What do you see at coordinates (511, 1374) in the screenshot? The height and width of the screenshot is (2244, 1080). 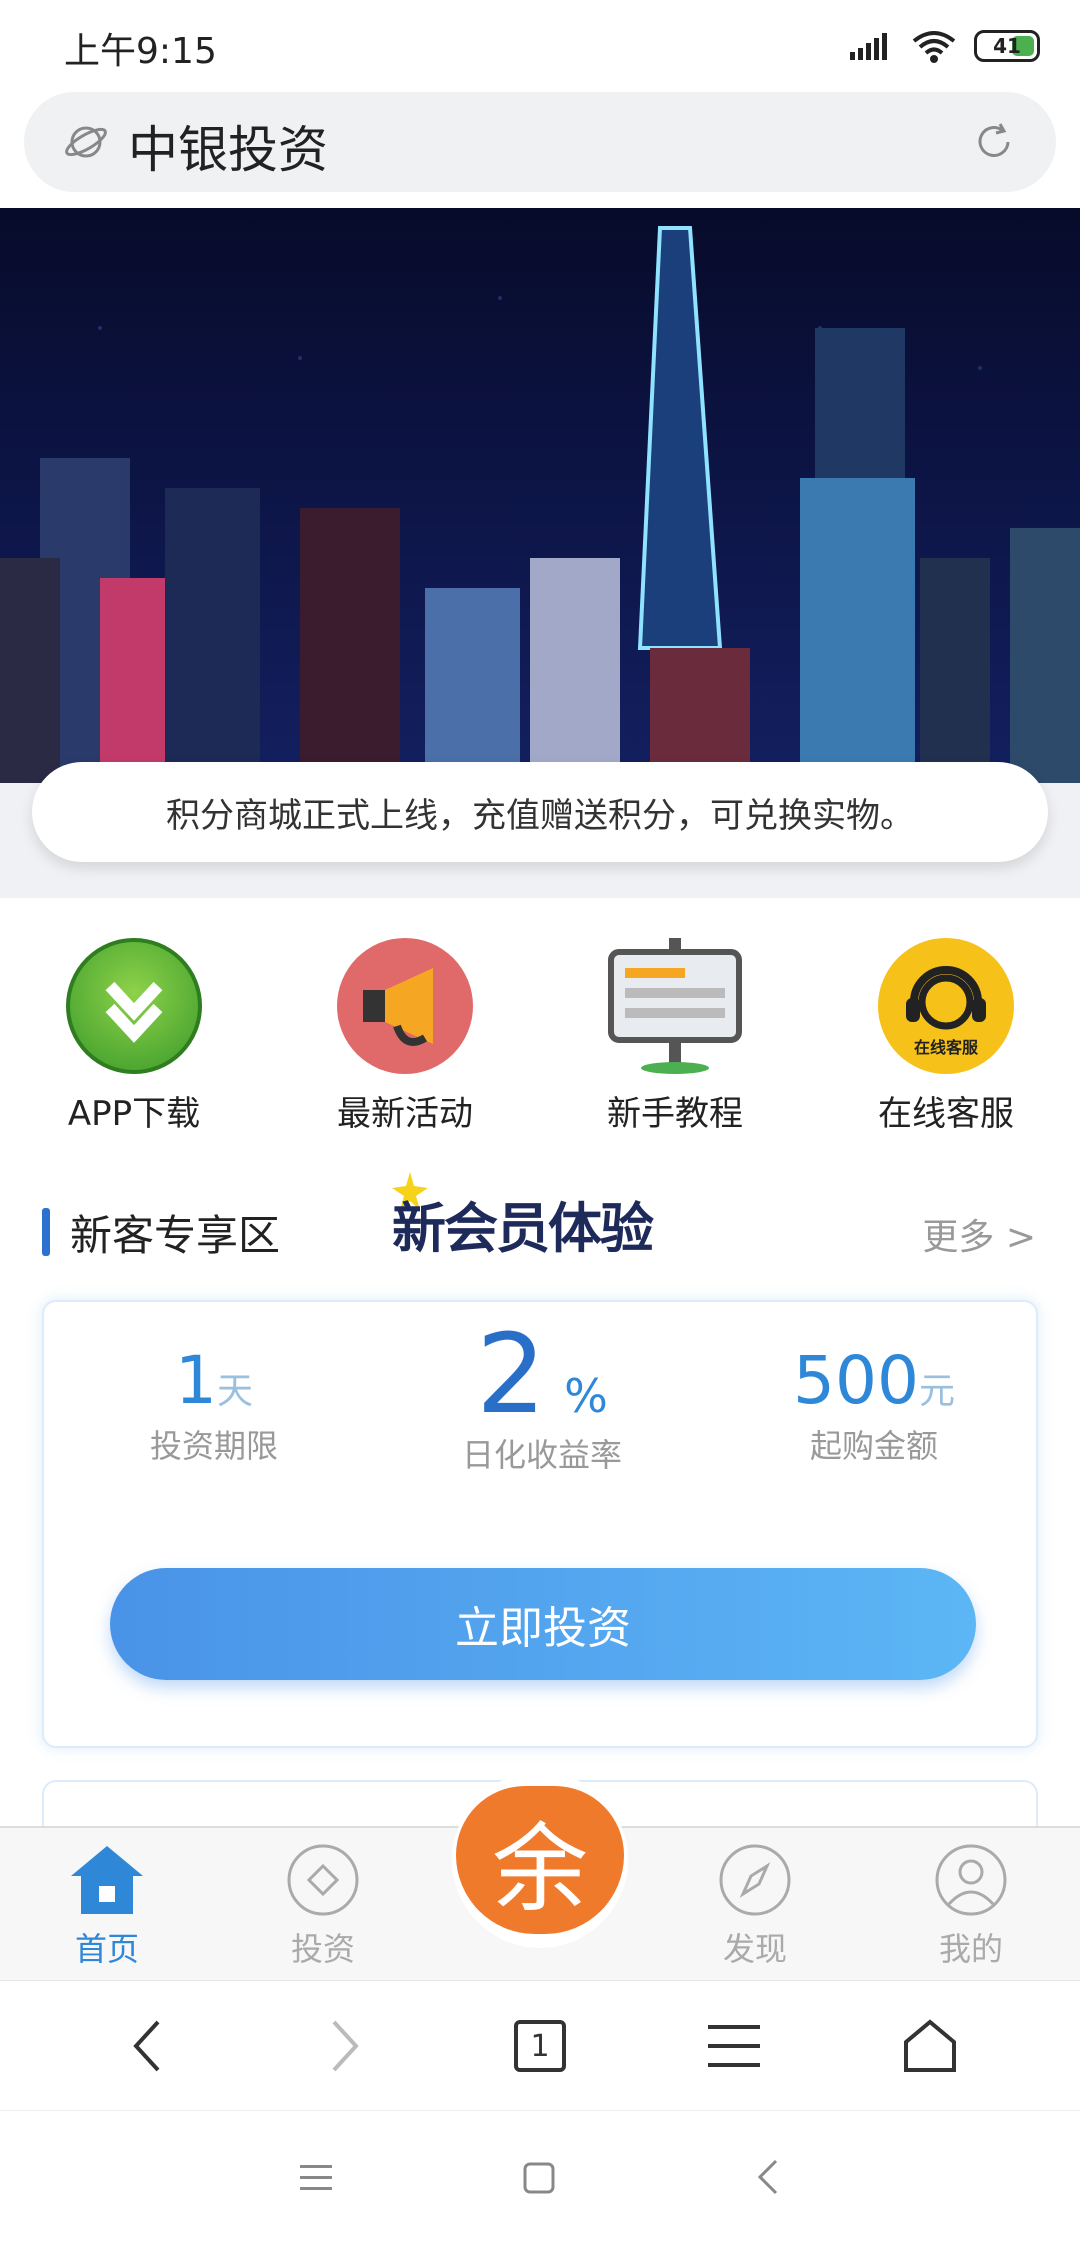 I see `rate-value: 2` at bounding box center [511, 1374].